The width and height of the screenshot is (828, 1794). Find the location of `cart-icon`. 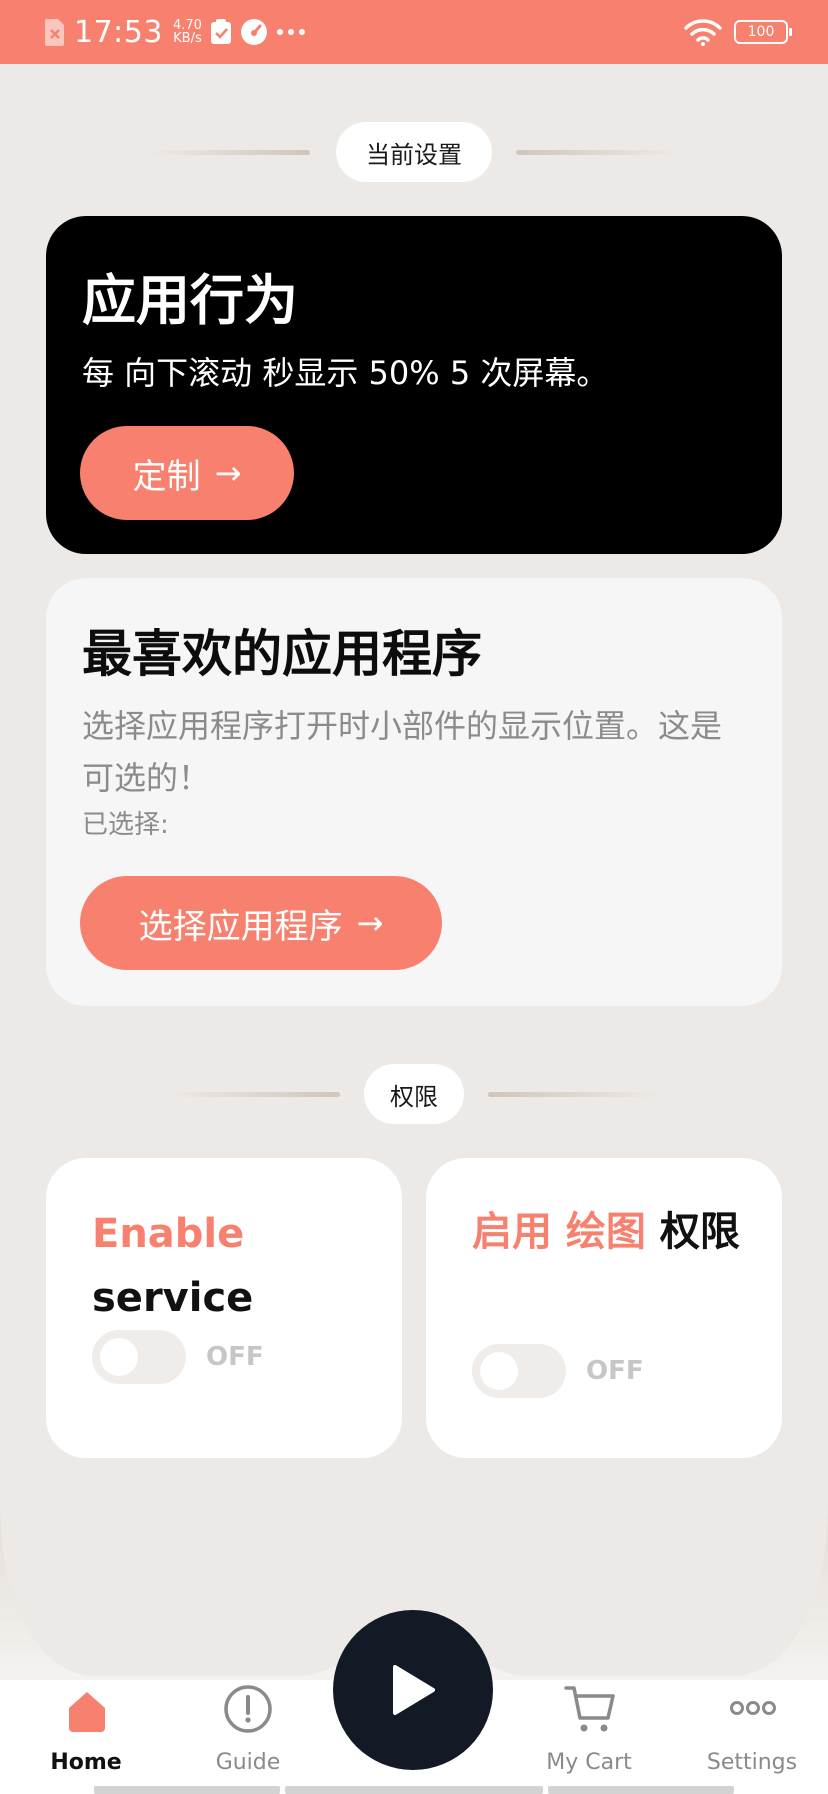

cart-icon is located at coordinates (590, 1709).